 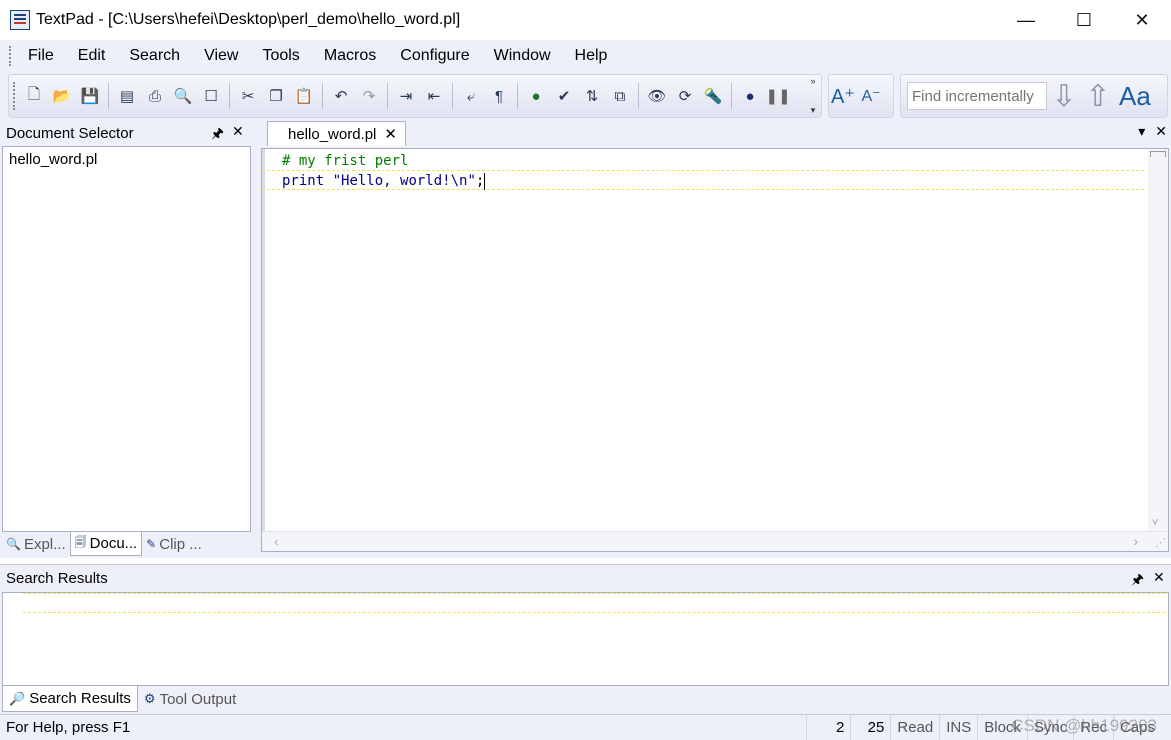 I want to click on menu-search: Search, so click(x=154, y=56).